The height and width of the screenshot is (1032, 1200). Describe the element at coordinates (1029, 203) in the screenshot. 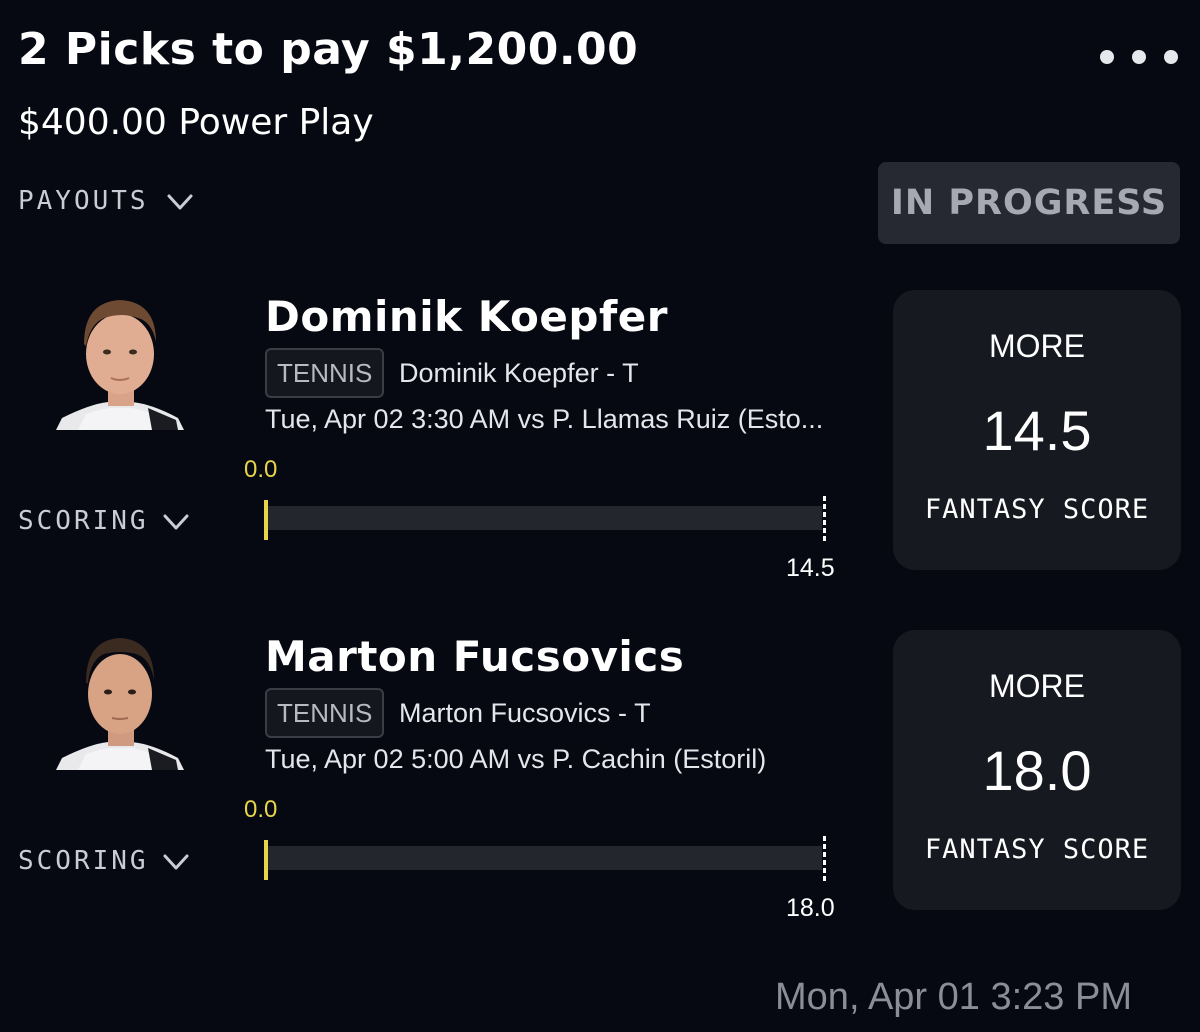

I see `status-badge: IN PROGRESS` at that location.